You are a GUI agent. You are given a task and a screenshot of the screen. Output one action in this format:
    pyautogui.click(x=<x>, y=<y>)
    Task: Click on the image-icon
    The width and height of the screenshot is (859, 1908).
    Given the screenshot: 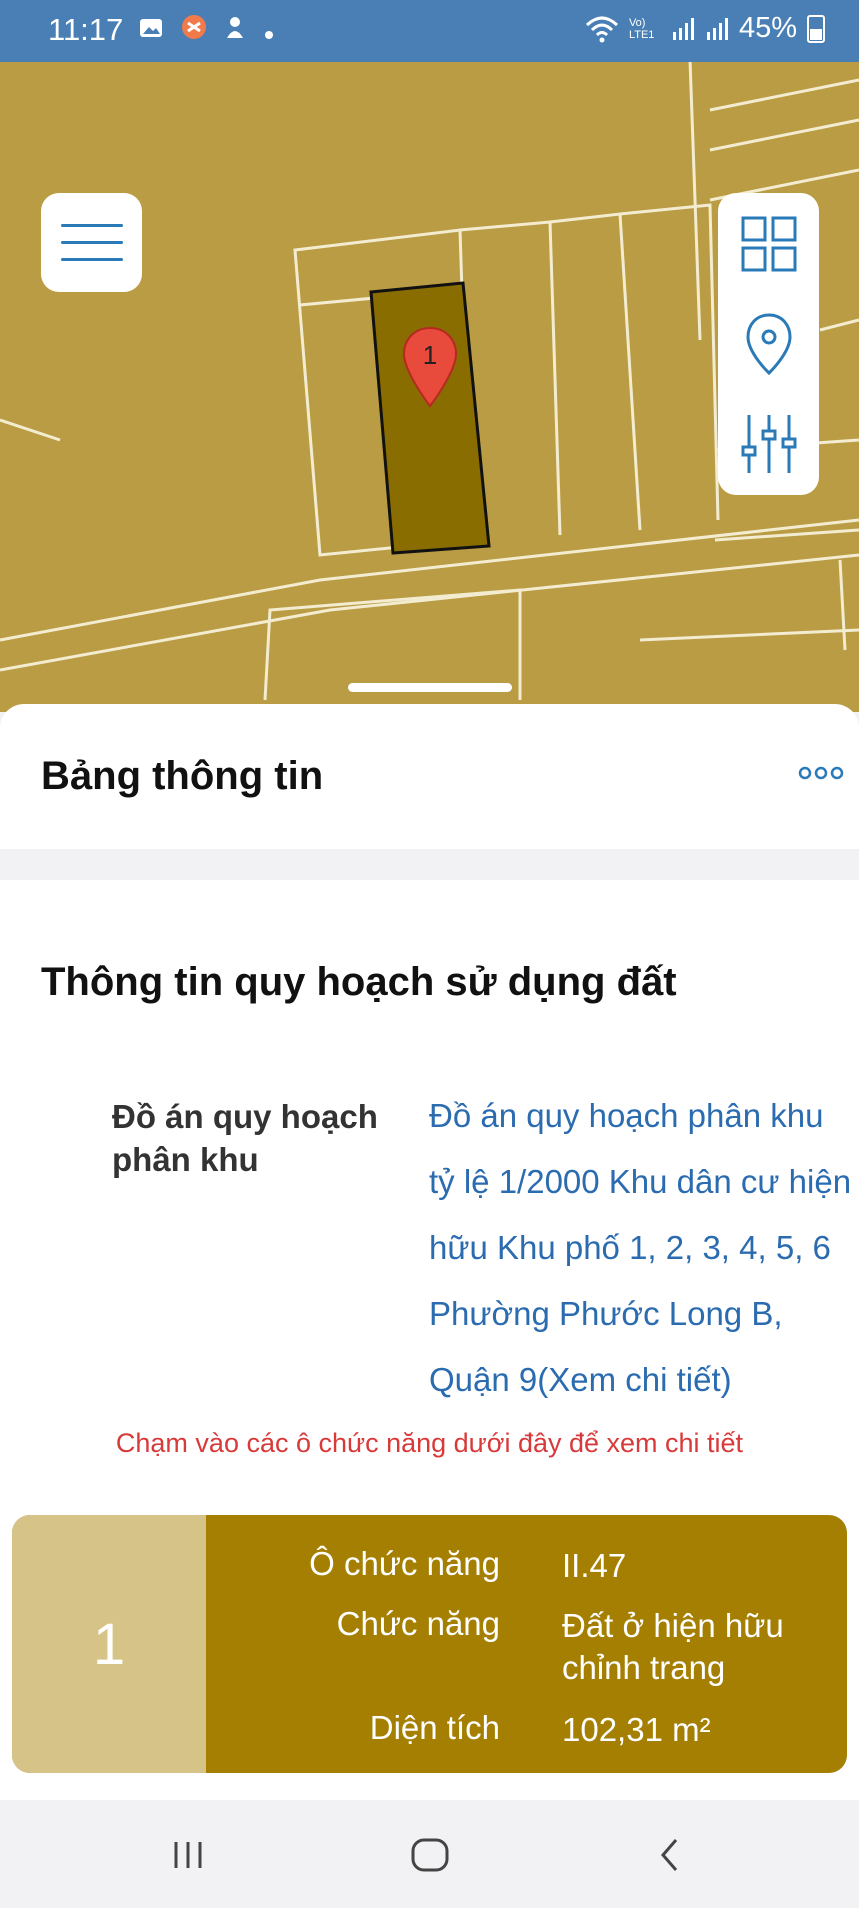 What is the action you would take?
    pyautogui.click(x=151, y=28)
    